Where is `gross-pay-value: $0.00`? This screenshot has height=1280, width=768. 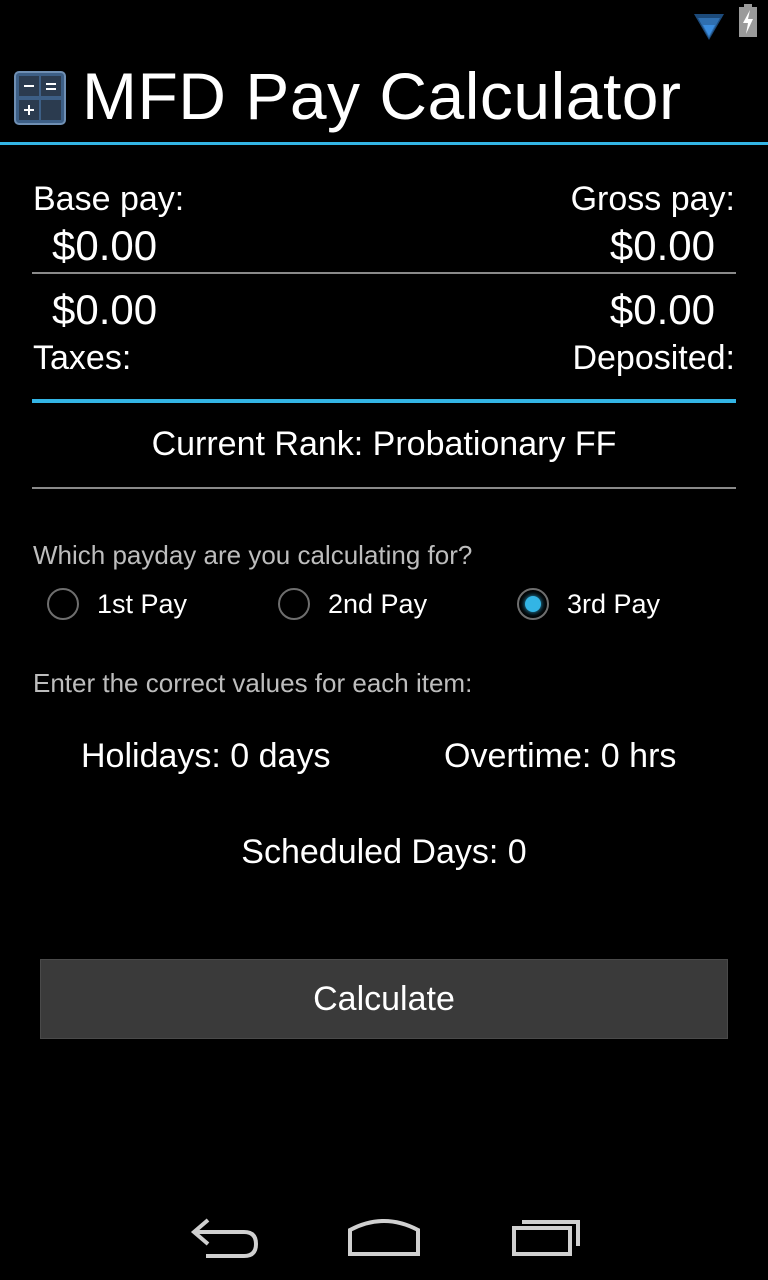
gross-pay-value: $0.00 is located at coordinates (662, 245).